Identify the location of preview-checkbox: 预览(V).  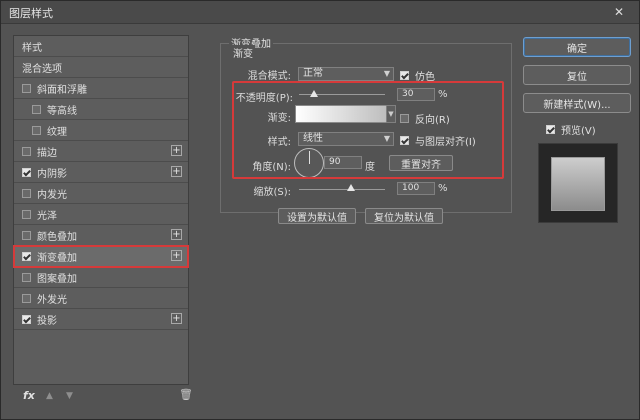
(571, 129).